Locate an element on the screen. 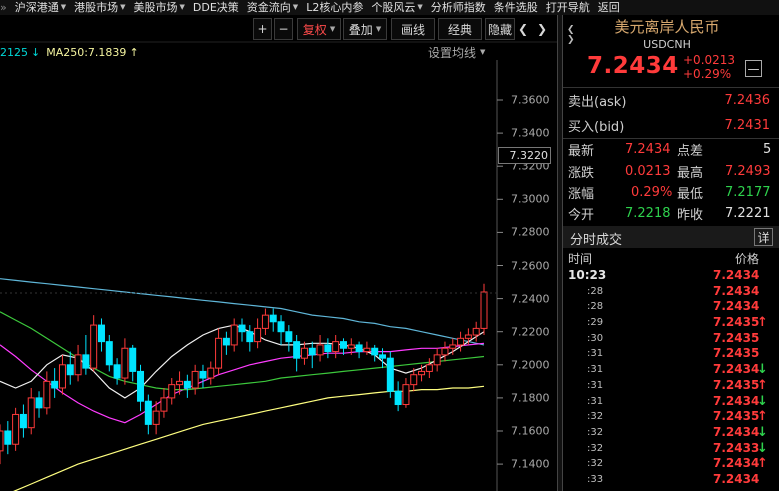 This screenshot has height=491, width=779. trade-time: :30 is located at coordinates (595, 338).